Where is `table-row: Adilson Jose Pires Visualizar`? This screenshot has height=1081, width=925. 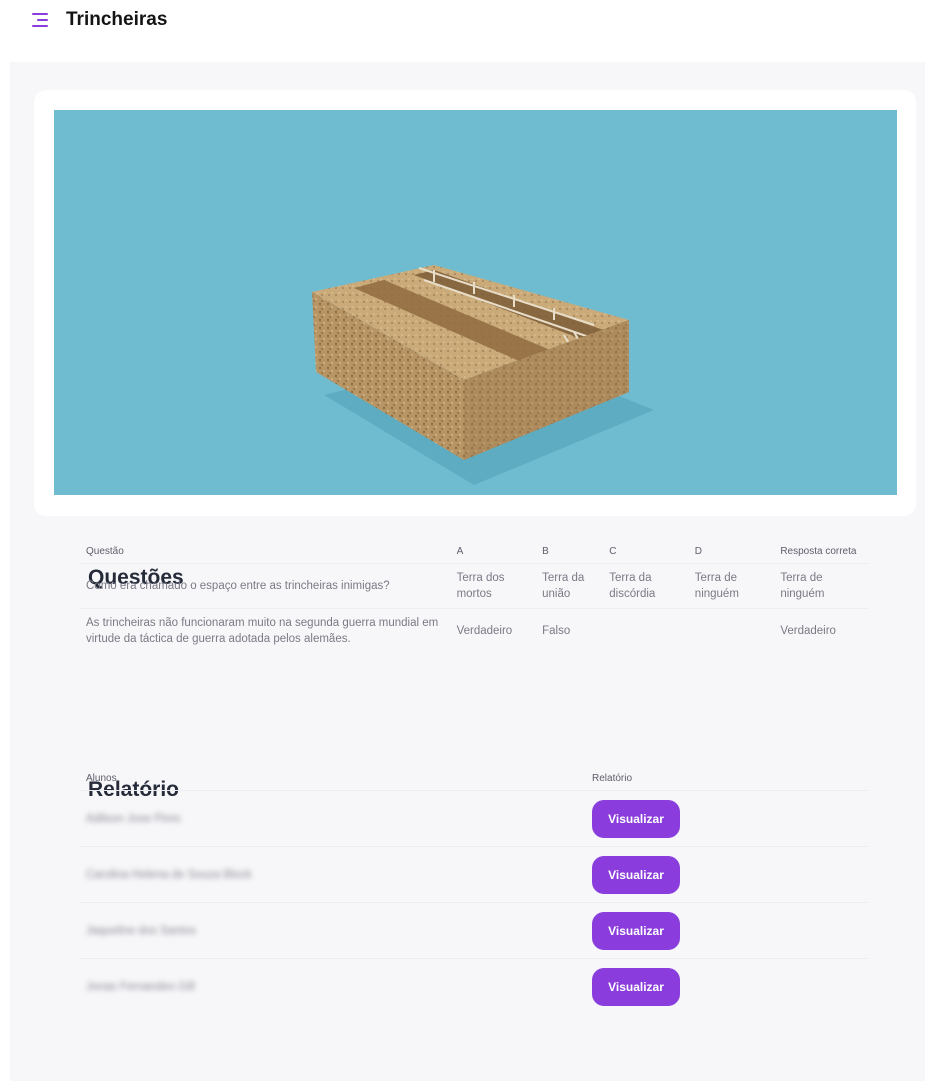 table-row: Adilson Jose Pires Visualizar is located at coordinates (474, 818).